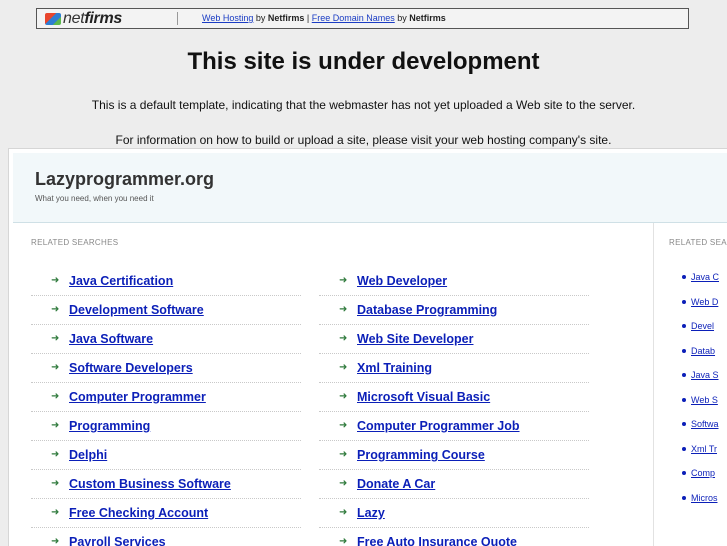  I want to click on sidebar-search-link: Java S, so click(705, 375).